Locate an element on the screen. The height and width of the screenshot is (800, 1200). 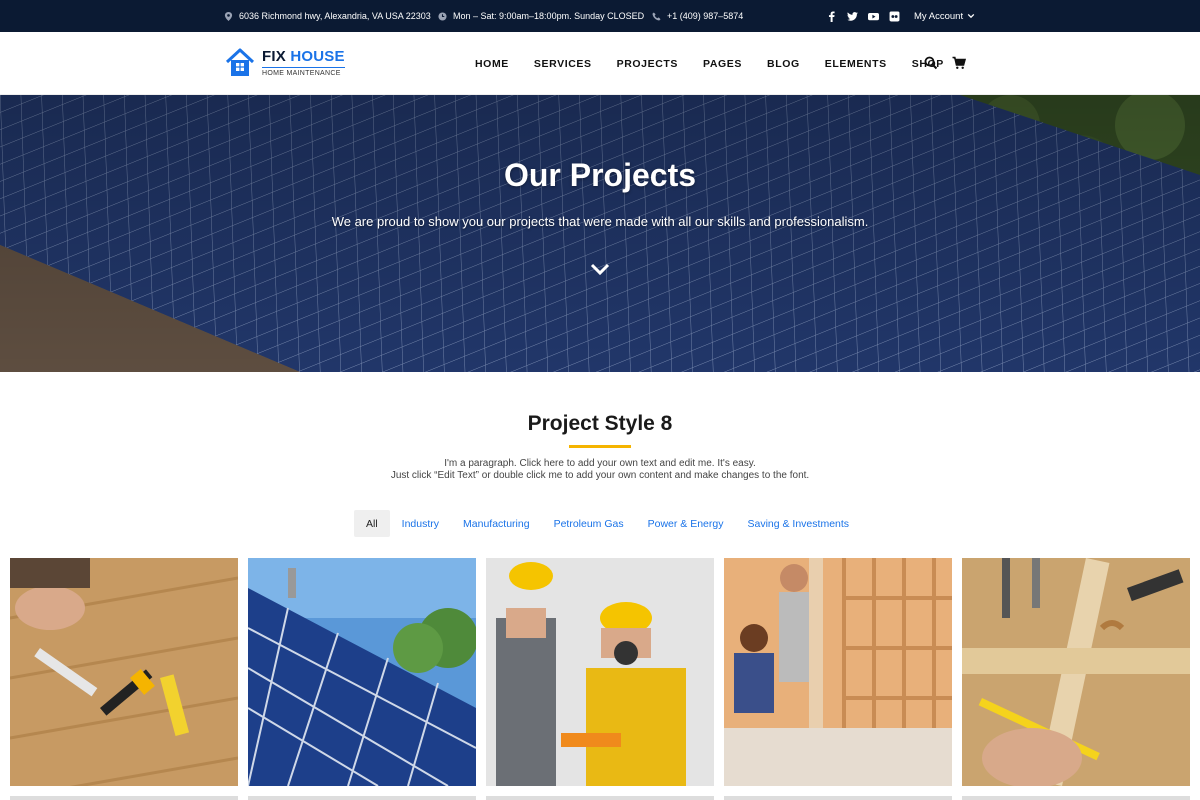
nav-blog: BLOG is located at coordinates (783, 64).